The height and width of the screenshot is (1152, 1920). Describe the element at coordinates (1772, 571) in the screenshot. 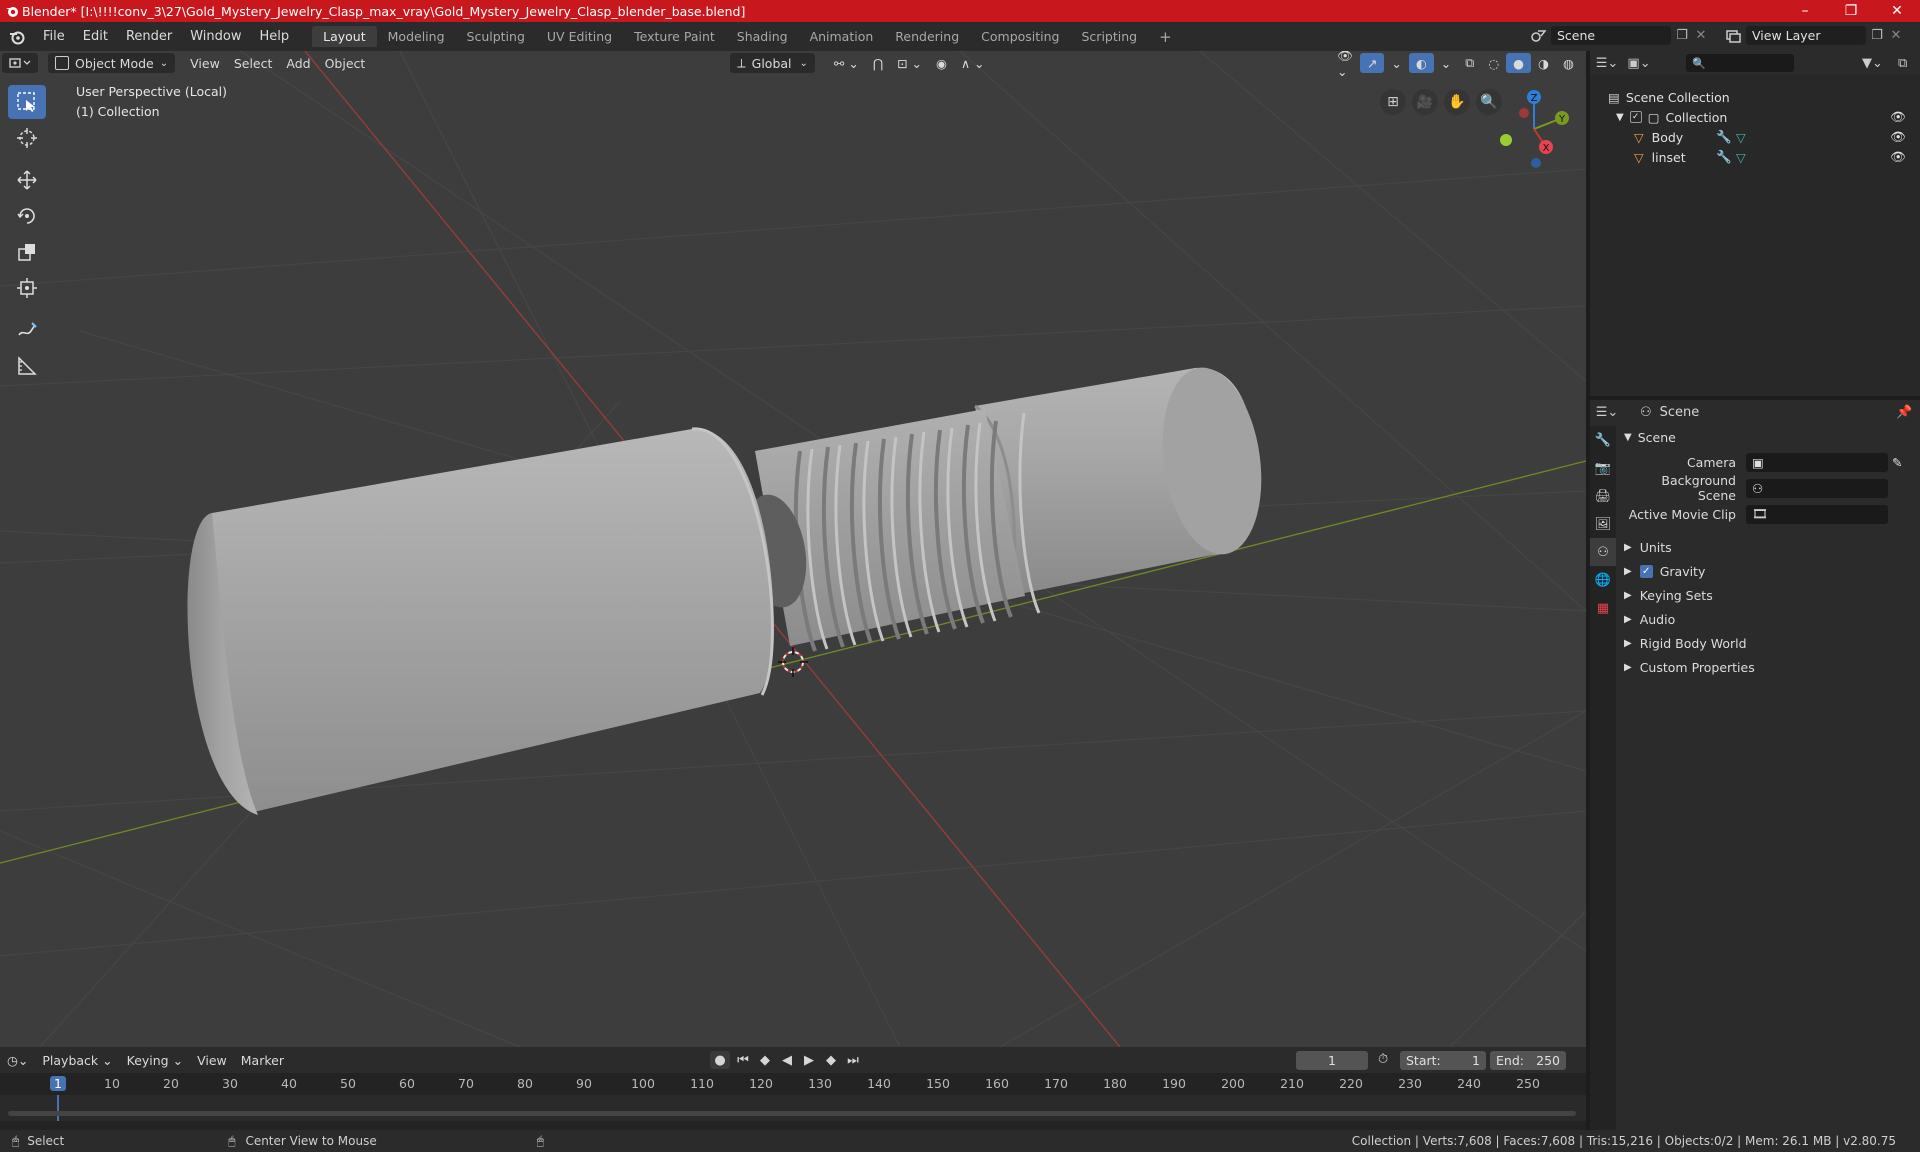

I see `gravity-section: ▶ ✓ Gravity` at that location.